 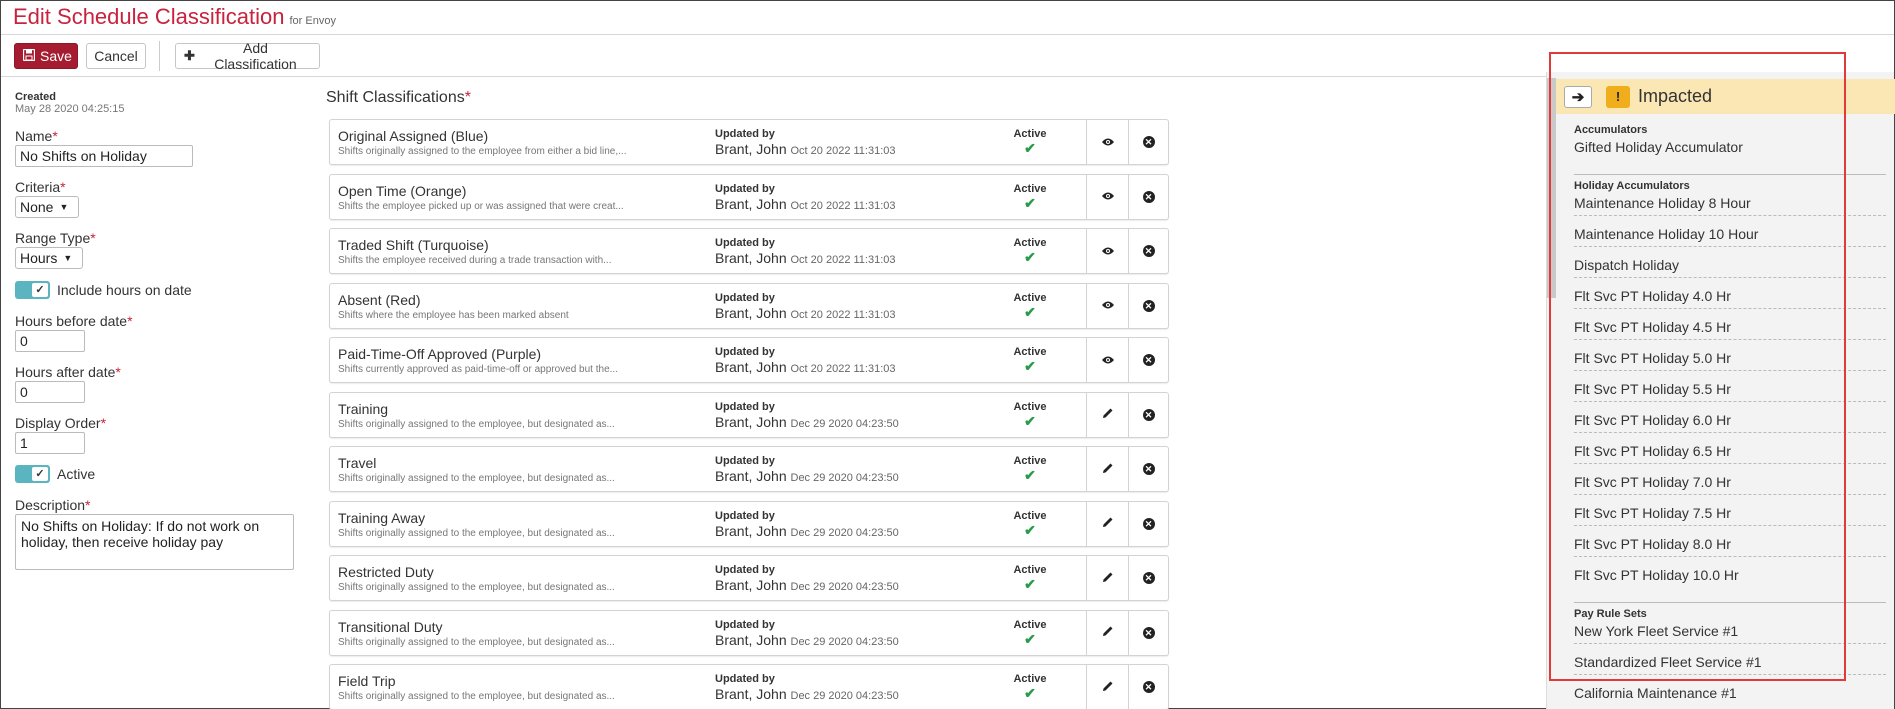 I want to click on range-type-select: Hours ▼, so click(x=49, y=258).